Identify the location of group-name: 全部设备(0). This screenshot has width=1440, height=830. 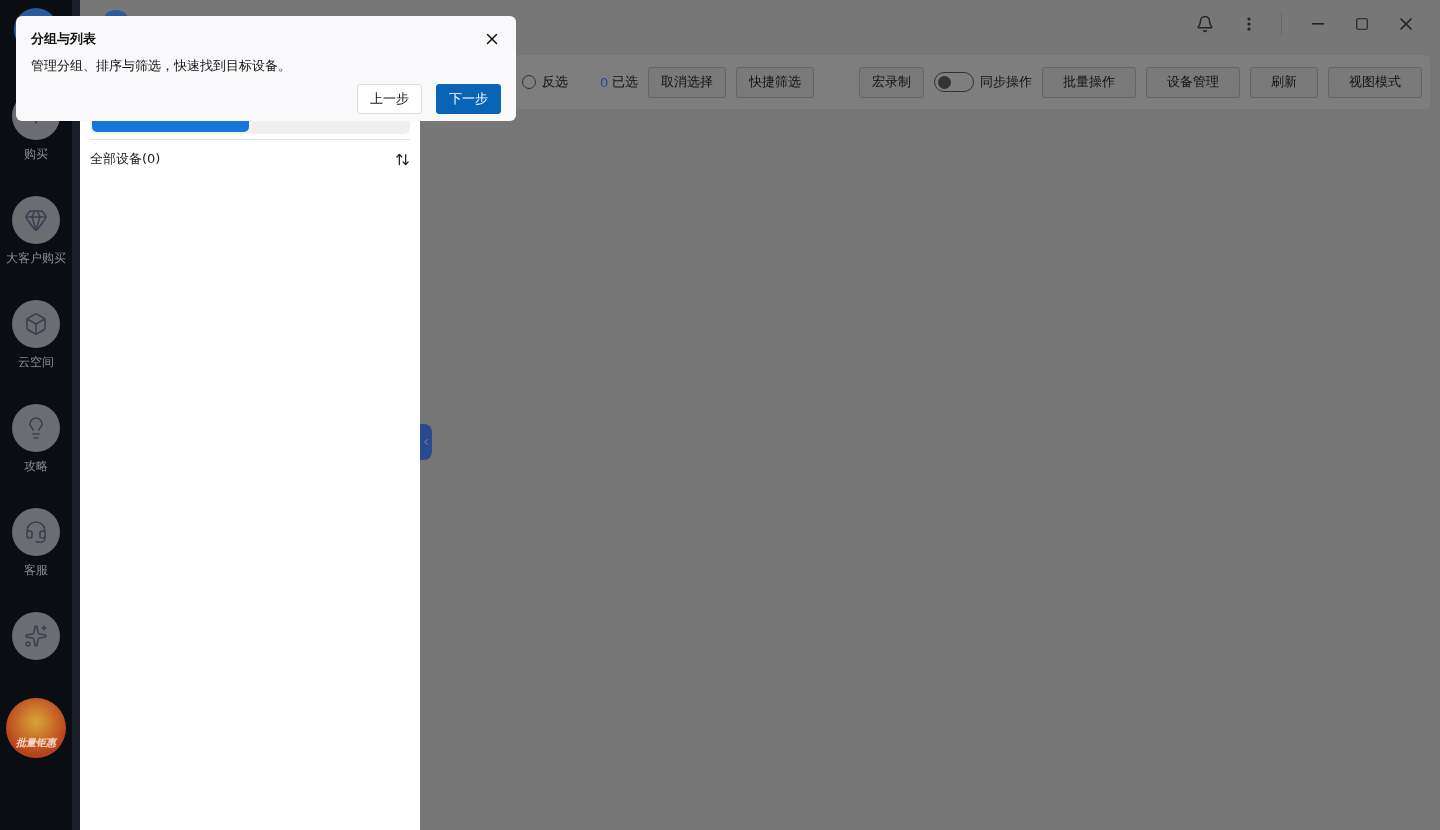
(125, 159).